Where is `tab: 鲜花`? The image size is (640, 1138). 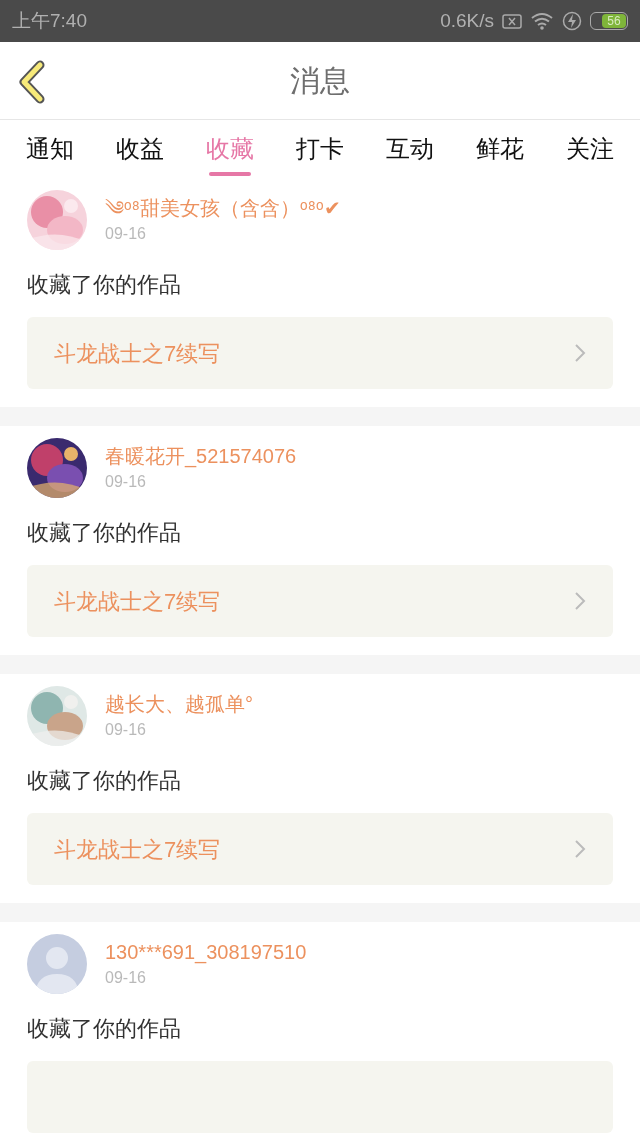
tab: 鲜花 is located at coordinates (500, 149).